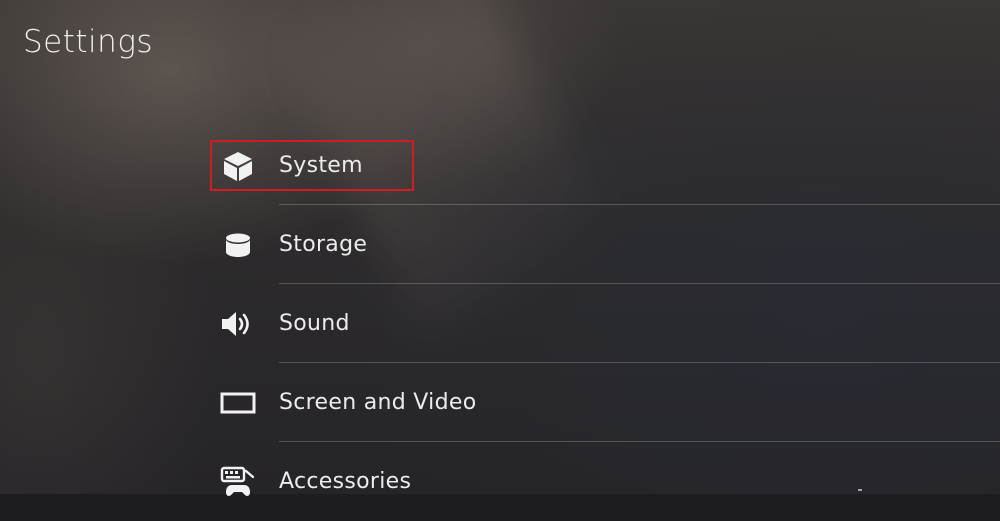 This screenshot has height=521, width=1000. I want to click on menu-item-label: Screen and Video, so click(378, 402).